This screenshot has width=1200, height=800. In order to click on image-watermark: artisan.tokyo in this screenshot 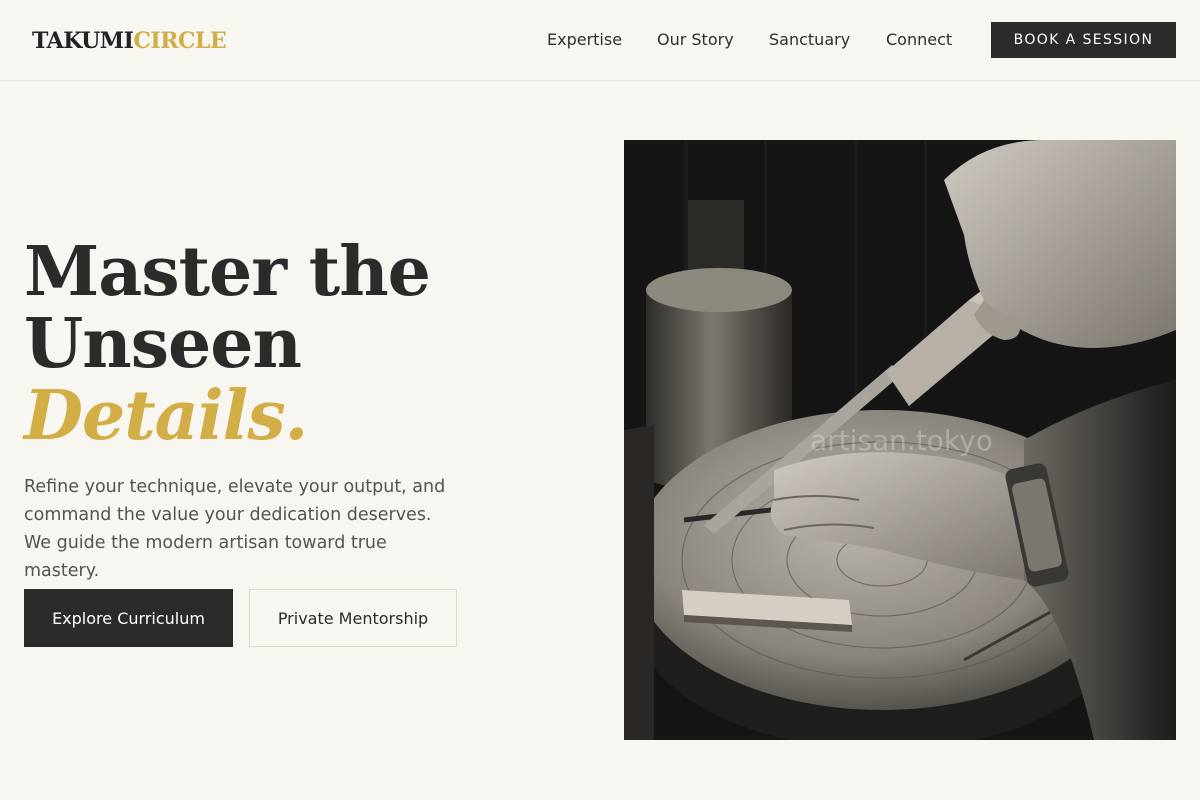, I will do `click(901, 440)`.